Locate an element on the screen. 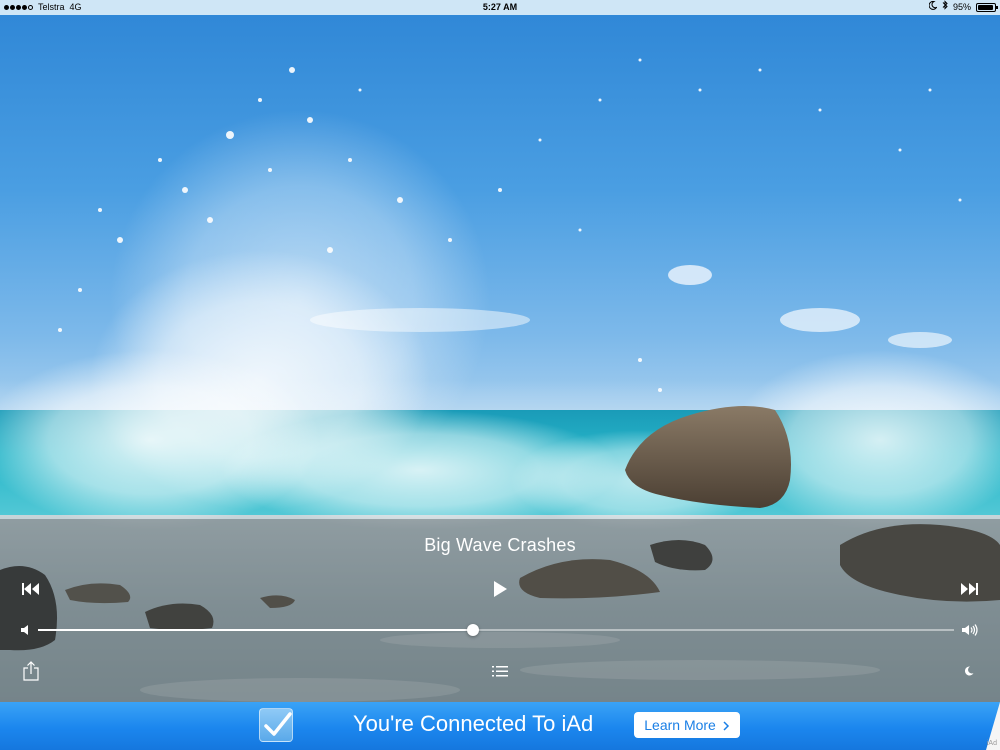  play-icon is located at coordinates (500, 589).